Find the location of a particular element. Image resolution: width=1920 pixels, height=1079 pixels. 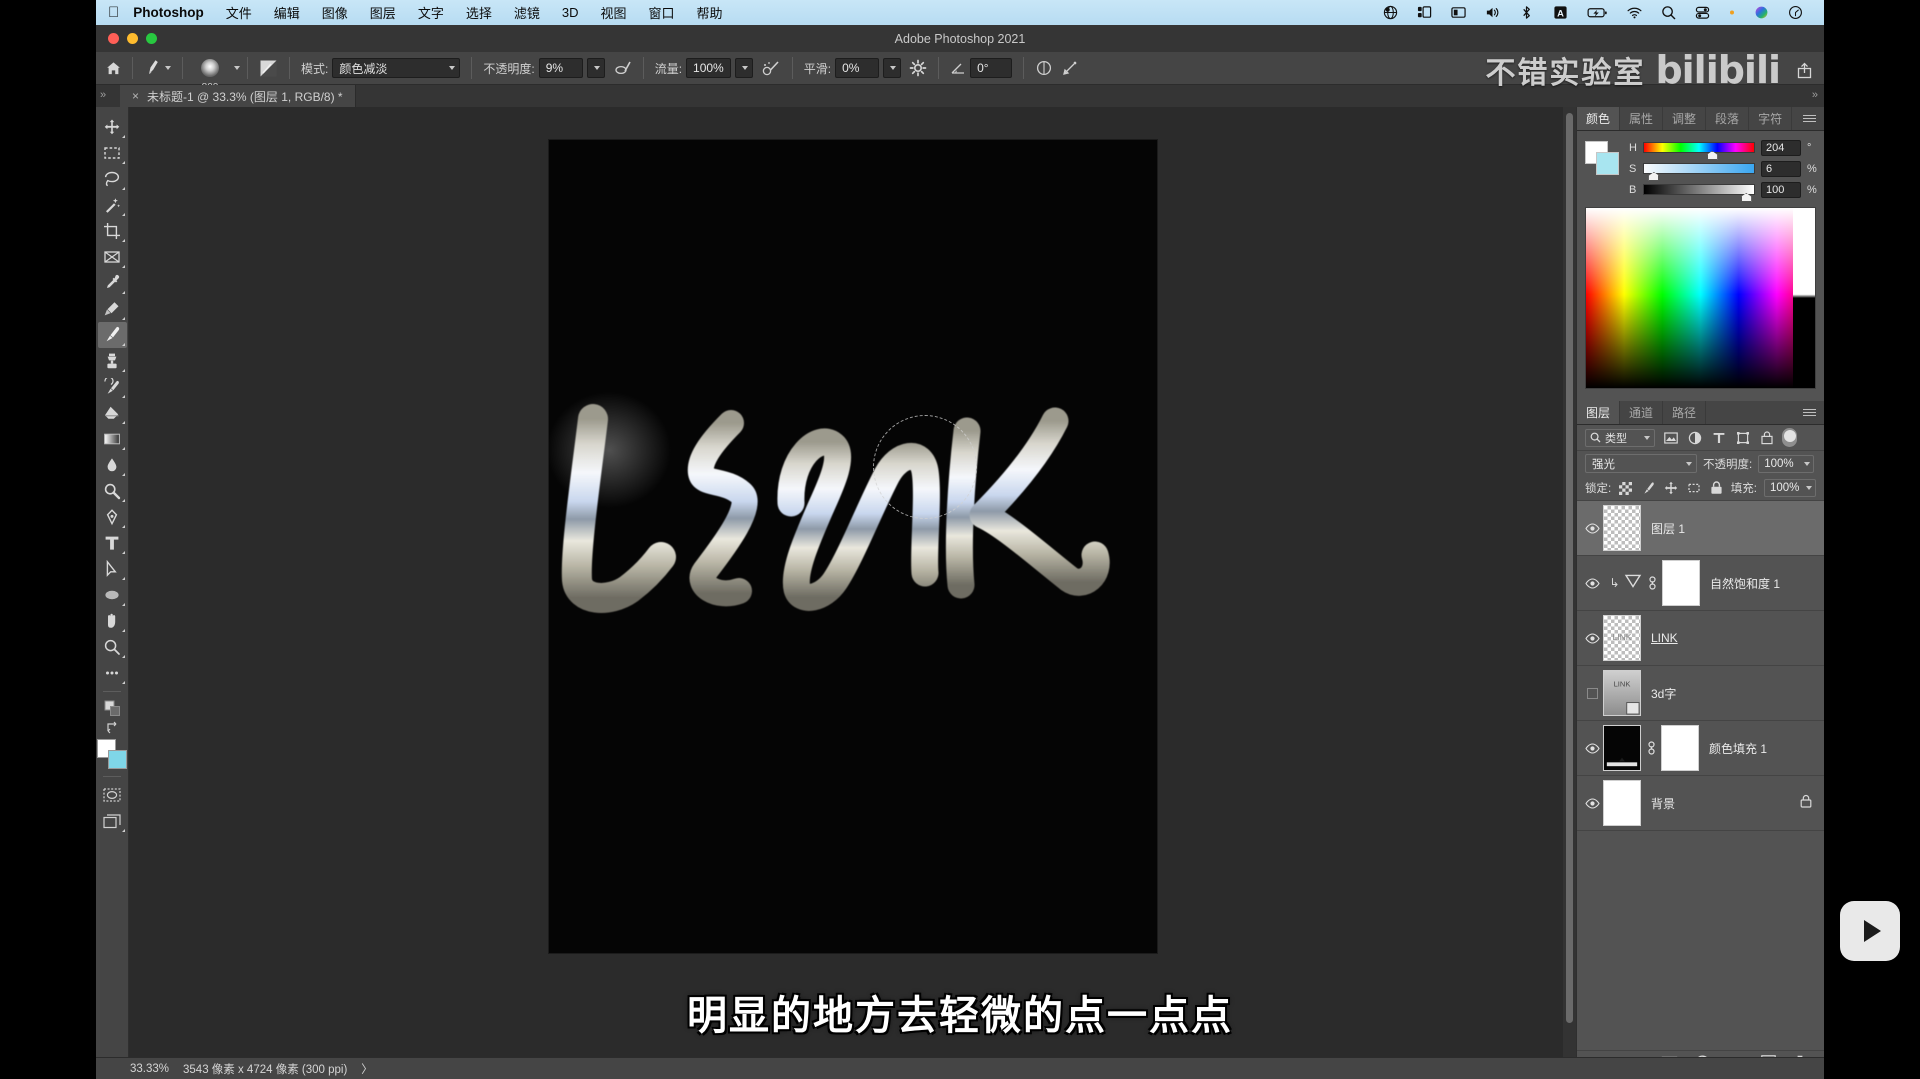

color-wheel-icon is located at coordinates (1761, 12).